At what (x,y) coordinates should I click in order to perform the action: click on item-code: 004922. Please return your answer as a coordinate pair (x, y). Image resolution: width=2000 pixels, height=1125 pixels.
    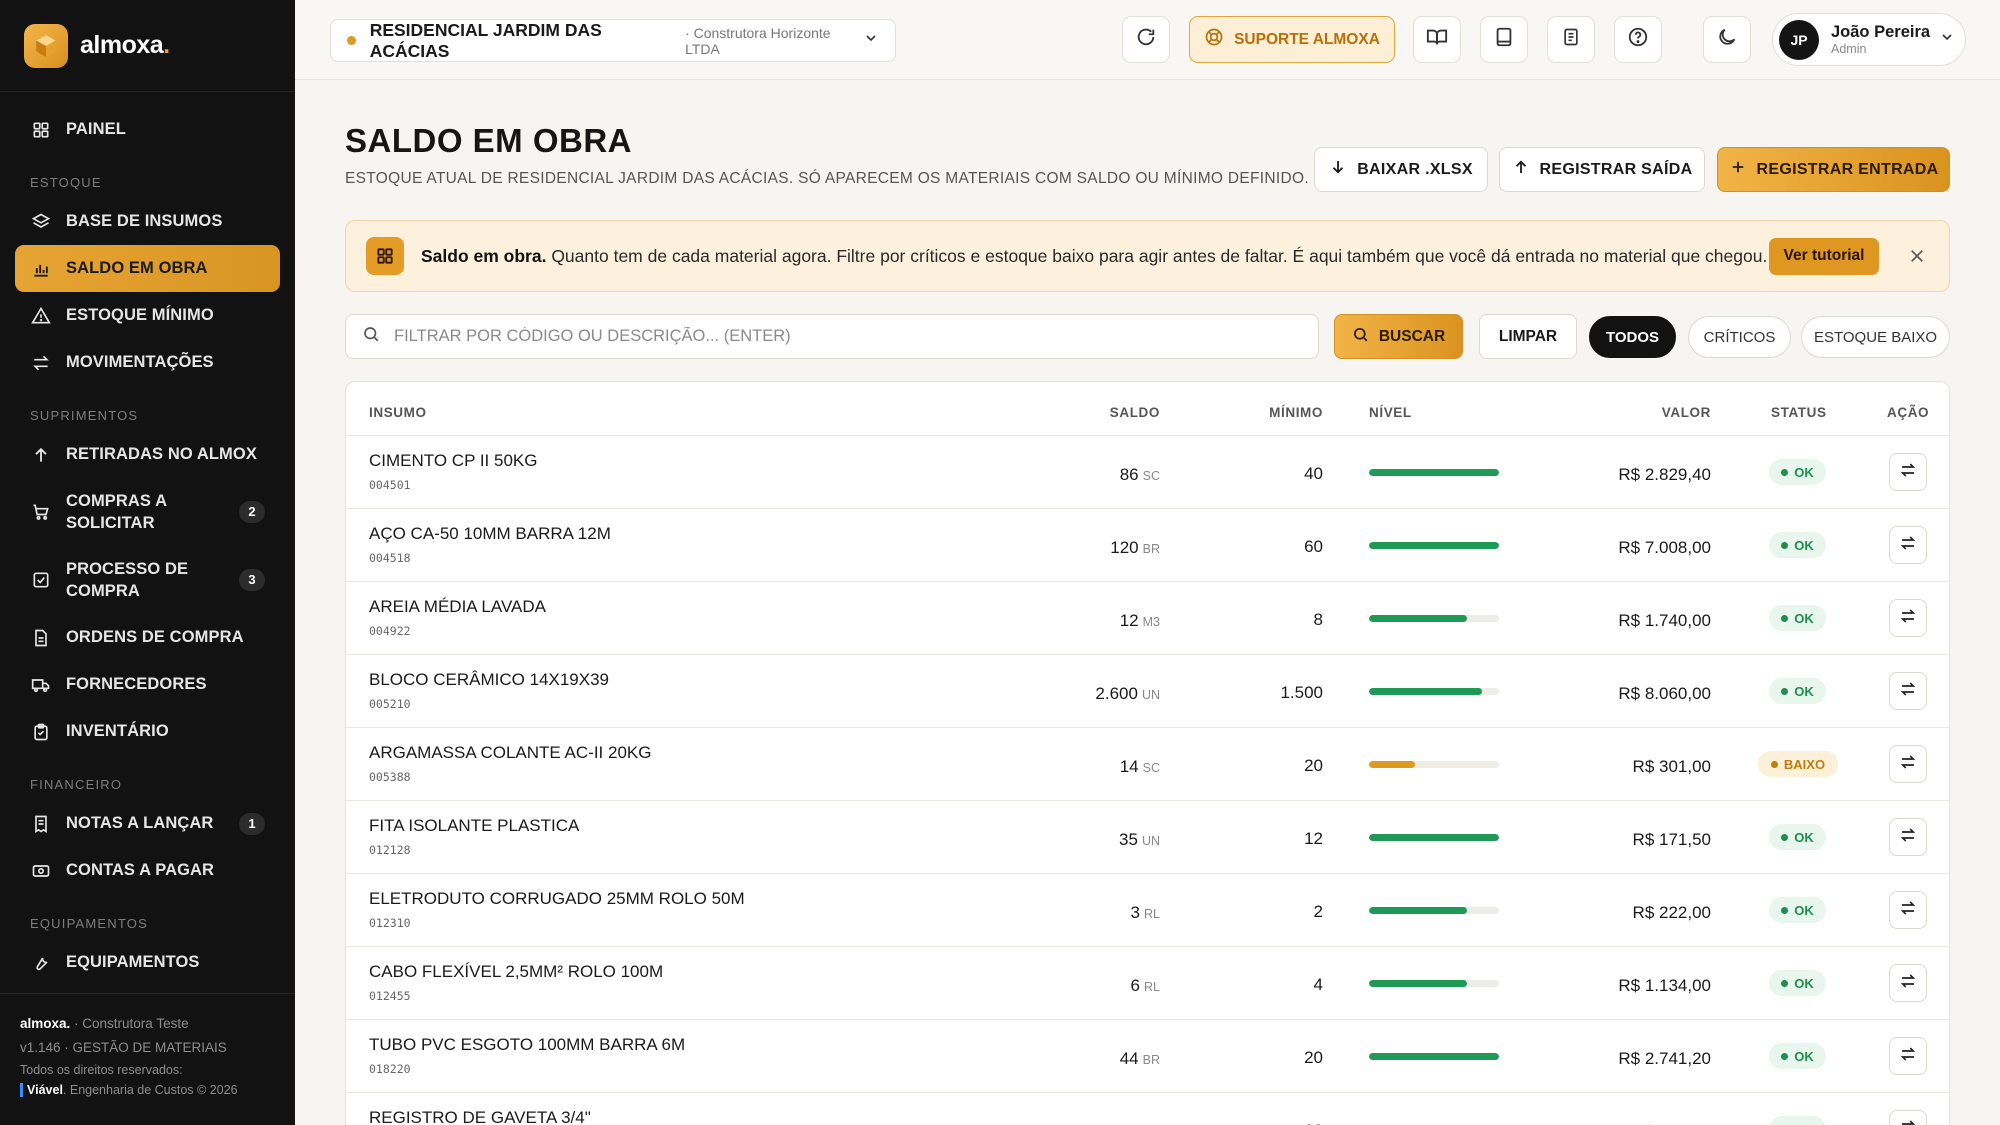
    Looking at the image, I should click on (390, 631).